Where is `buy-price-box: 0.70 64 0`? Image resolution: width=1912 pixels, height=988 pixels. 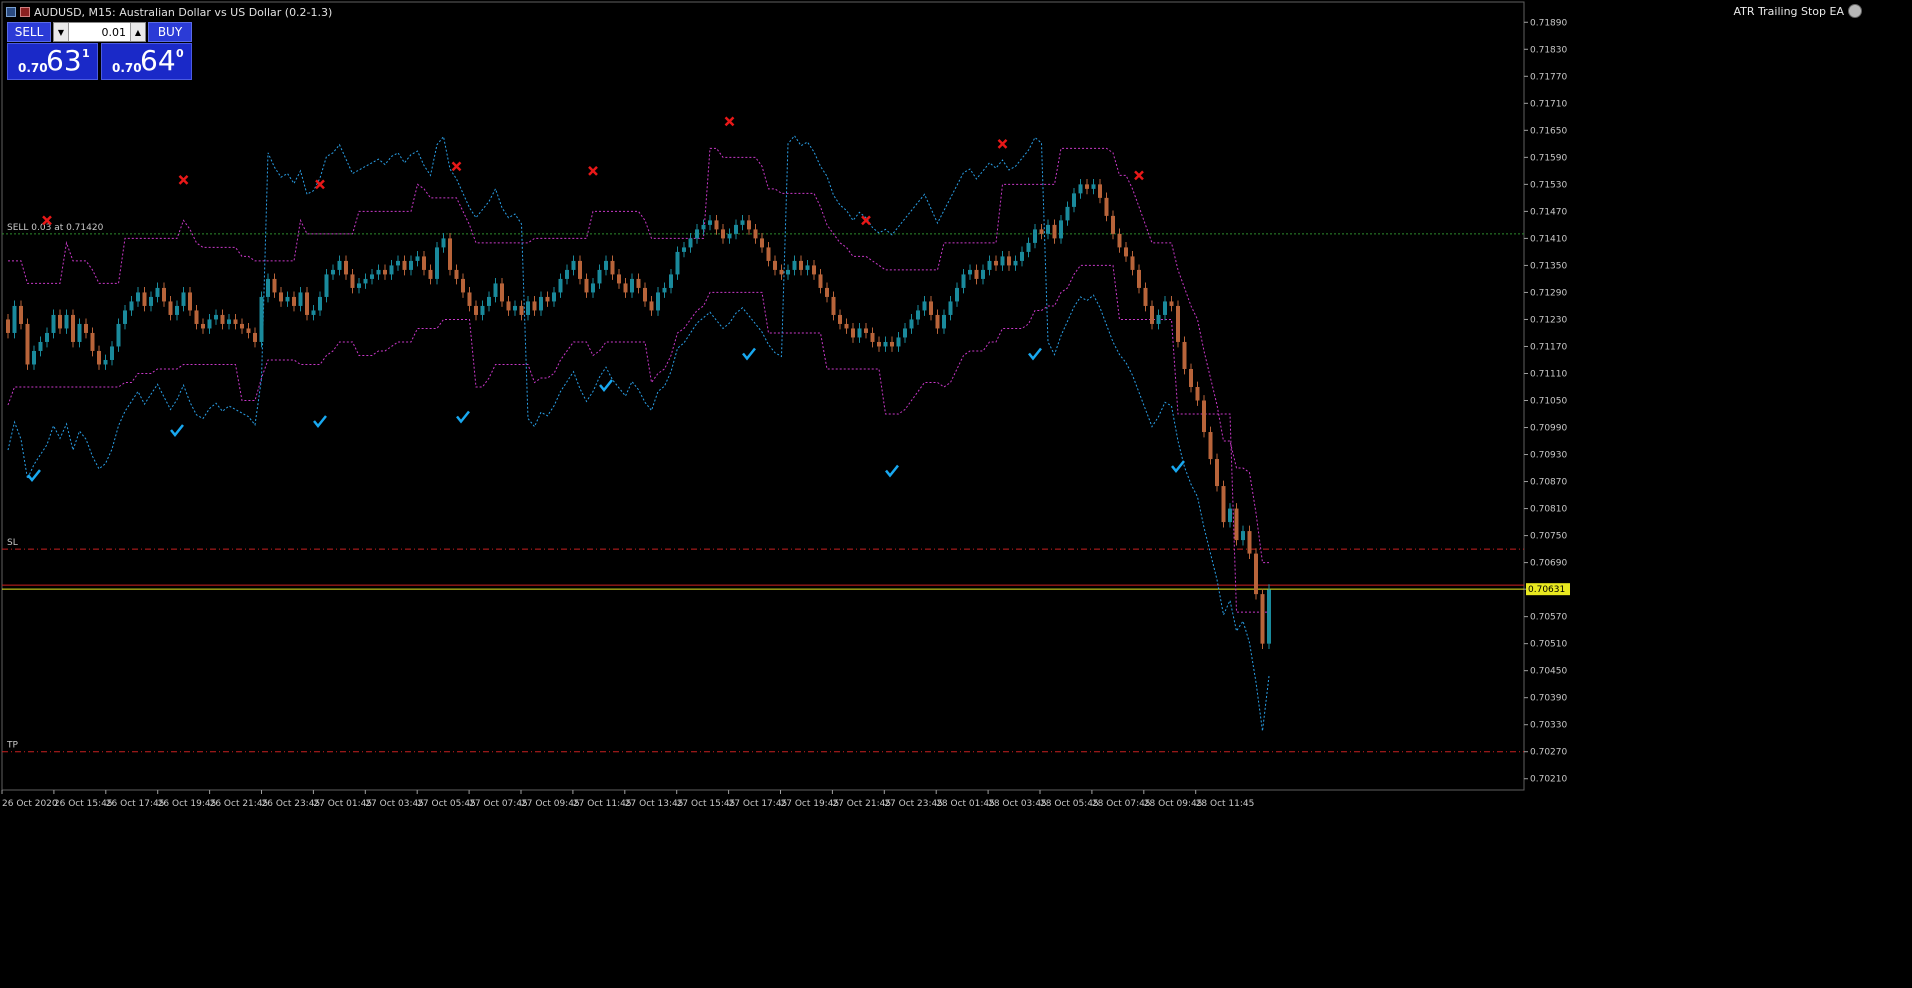 buy-price-box: 0.70 64 0 is located at coordinates (146, 61).